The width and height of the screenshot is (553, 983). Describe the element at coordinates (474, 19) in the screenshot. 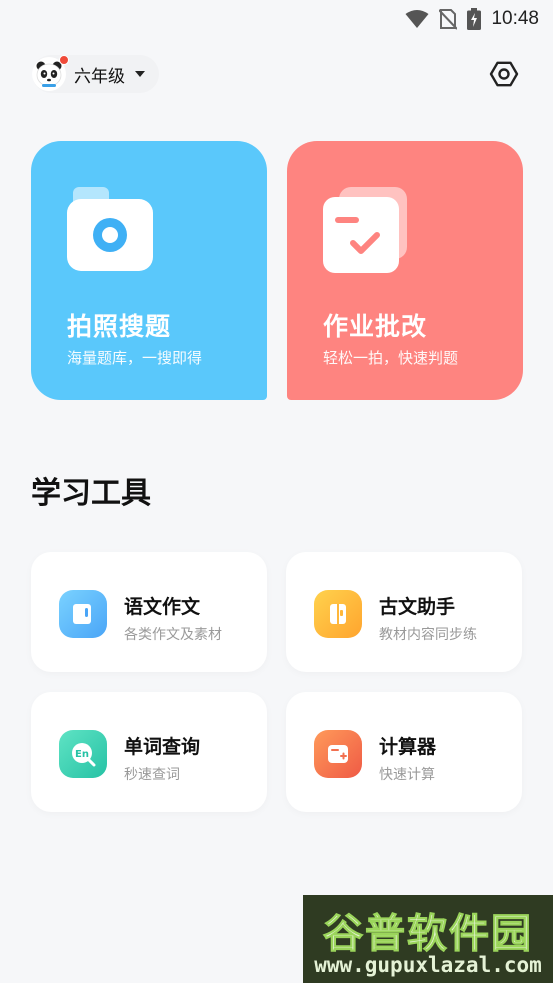

I see `battery-charging-icon` at that location.